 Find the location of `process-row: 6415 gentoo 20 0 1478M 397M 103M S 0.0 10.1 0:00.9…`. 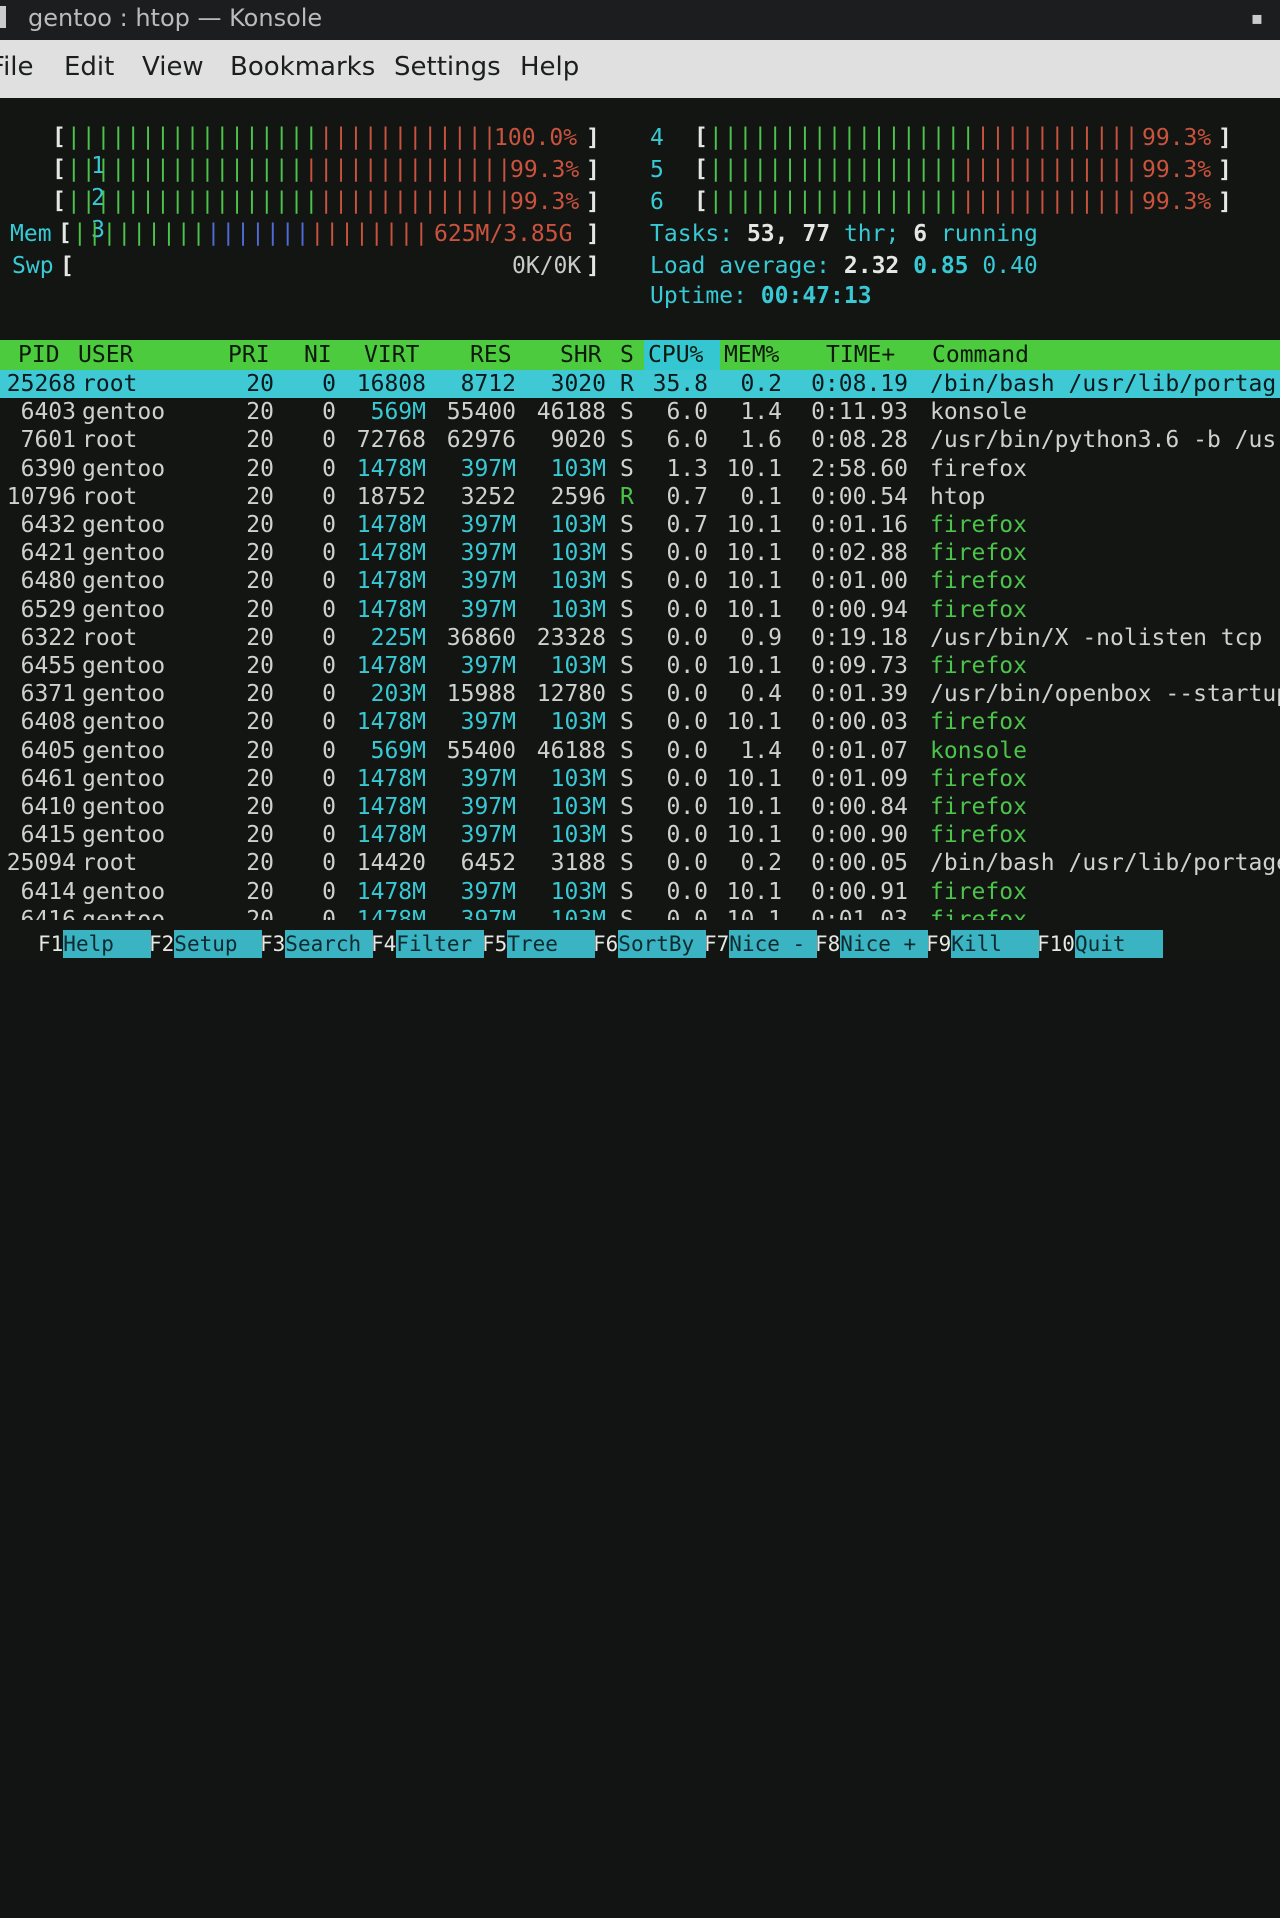

process-row: 6415 gentoo 20 0 1478M 397M 103M S 0.0 10.1 0:00.9… is located at coordinates (640, 835).